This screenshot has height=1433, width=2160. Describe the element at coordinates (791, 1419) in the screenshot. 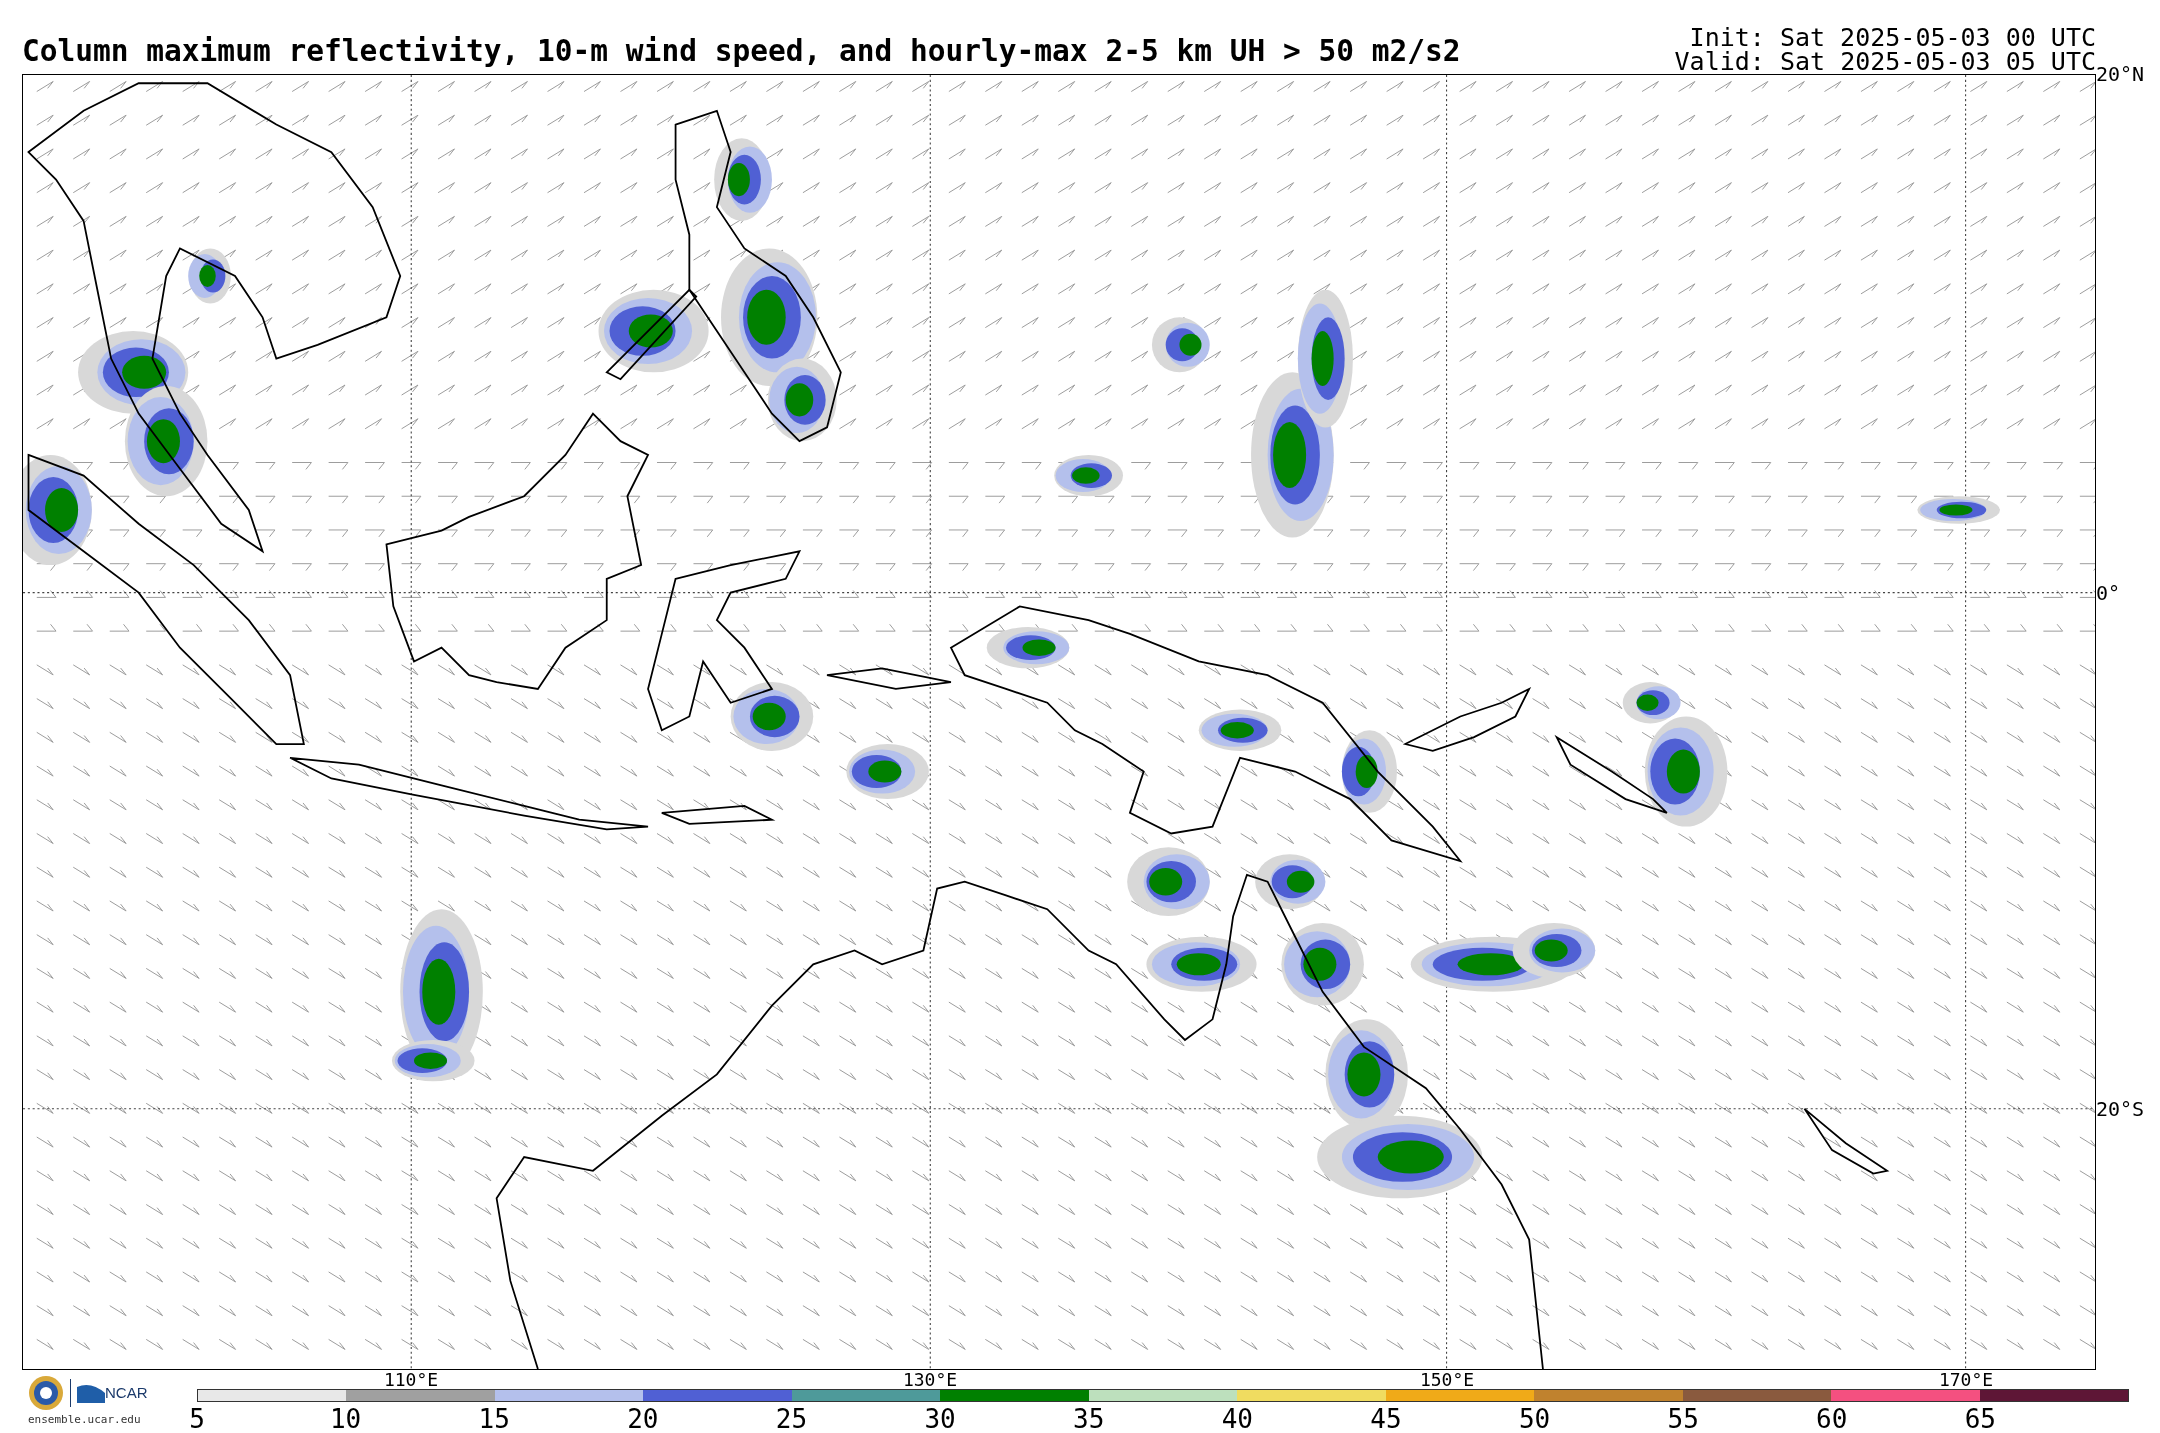

I see `scale-tick-label: 25` at that location.